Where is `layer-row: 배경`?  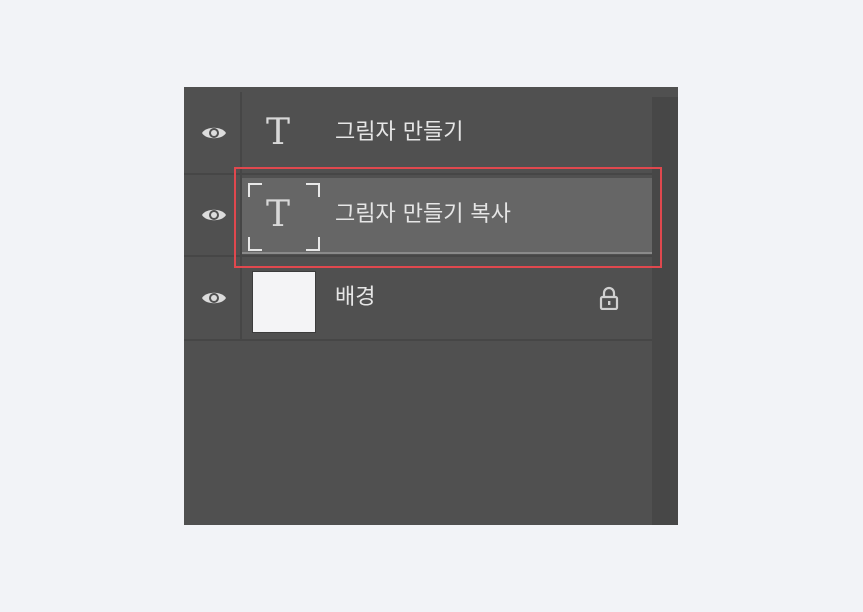 layer-row: 배경 is located at coordinates (418, 299).